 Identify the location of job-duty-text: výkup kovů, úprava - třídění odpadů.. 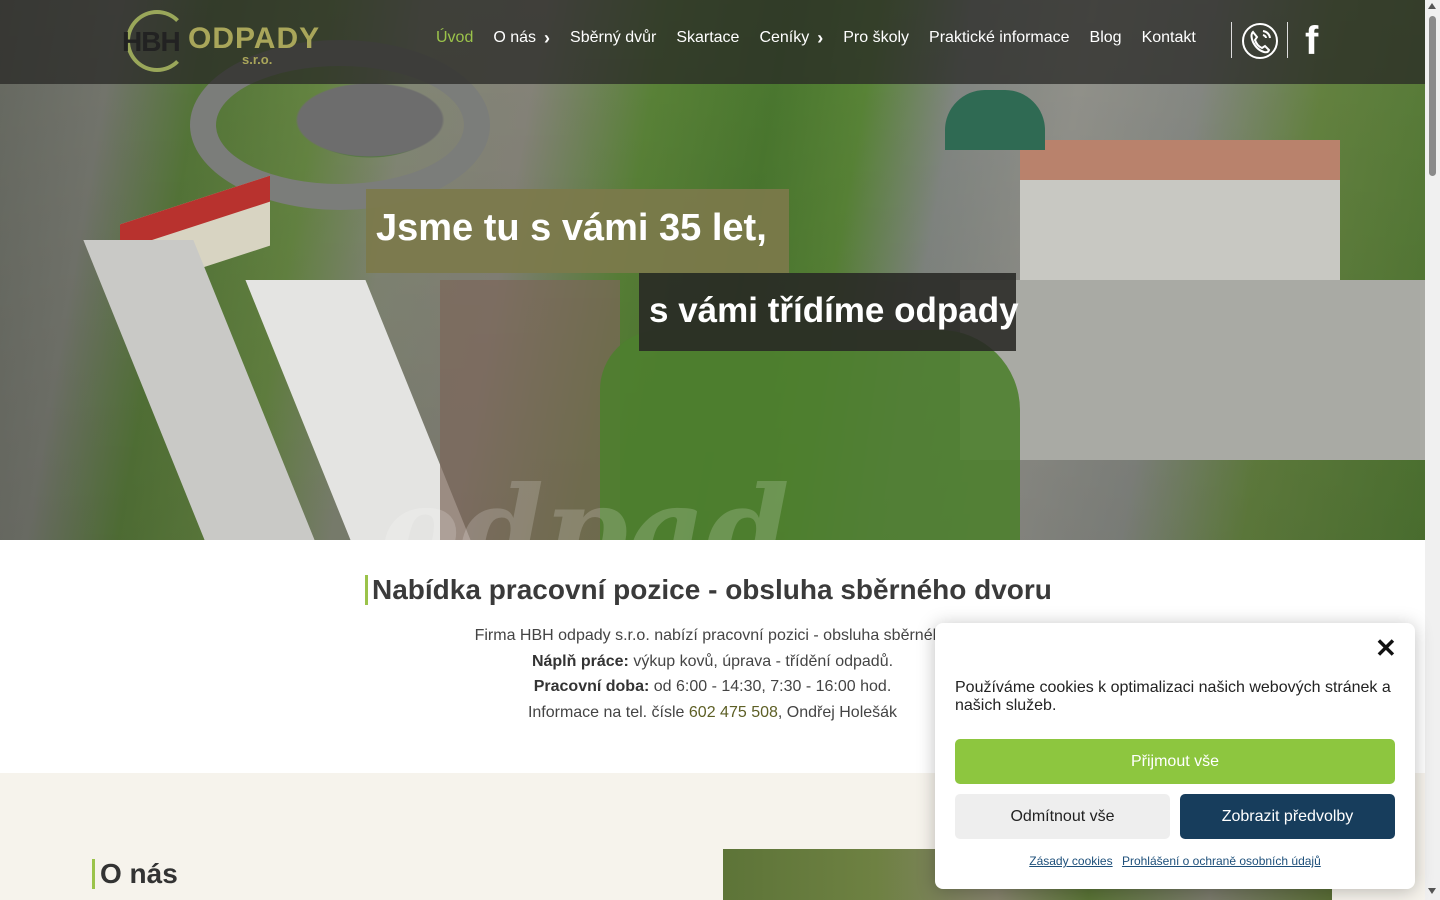
(761, 661).